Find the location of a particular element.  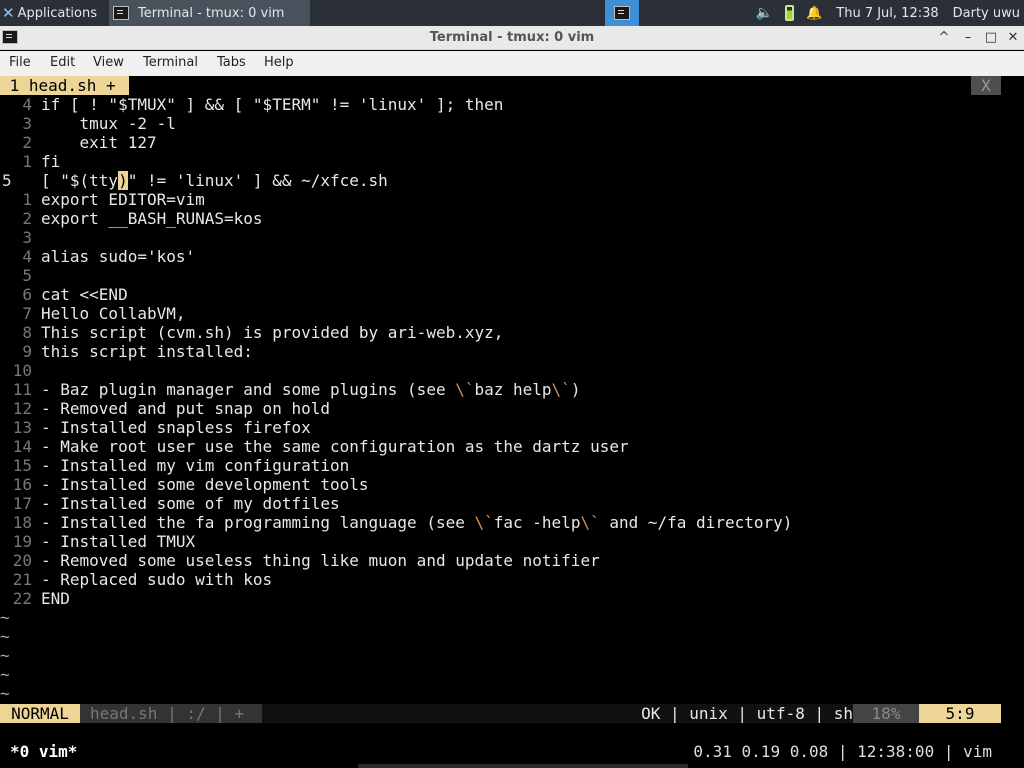

line-text: tmux -2 -l is located at coordinates (108, 123).